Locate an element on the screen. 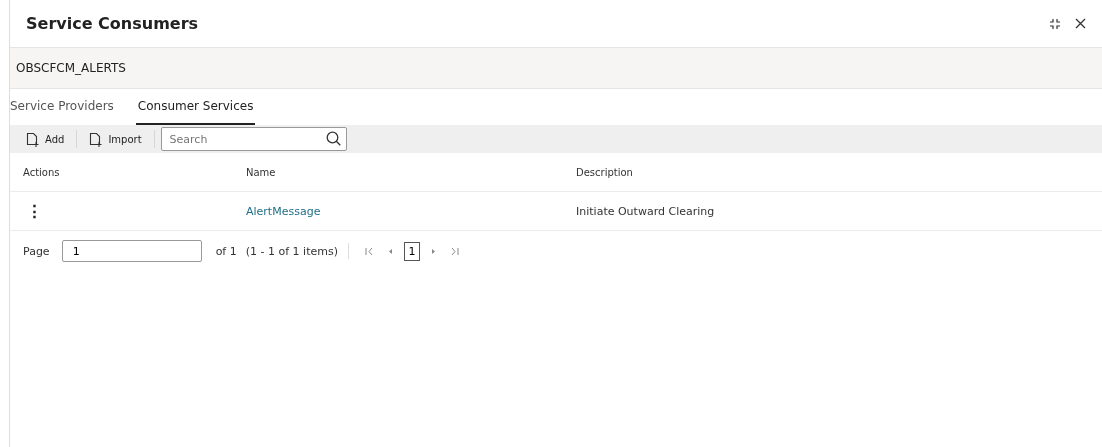 Image resolution: width=1102 pixels, height=447 pixels. tab: Service Providers is located at coordinates (63, 107).